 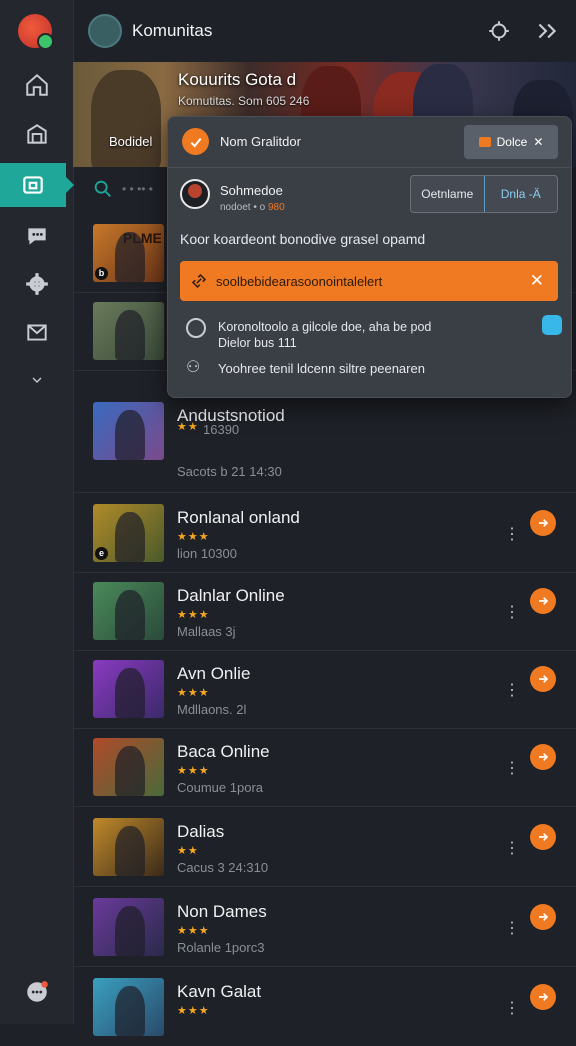 I want to click on game-meta: Rolanle 1porc3, so click(x=221, y=947).